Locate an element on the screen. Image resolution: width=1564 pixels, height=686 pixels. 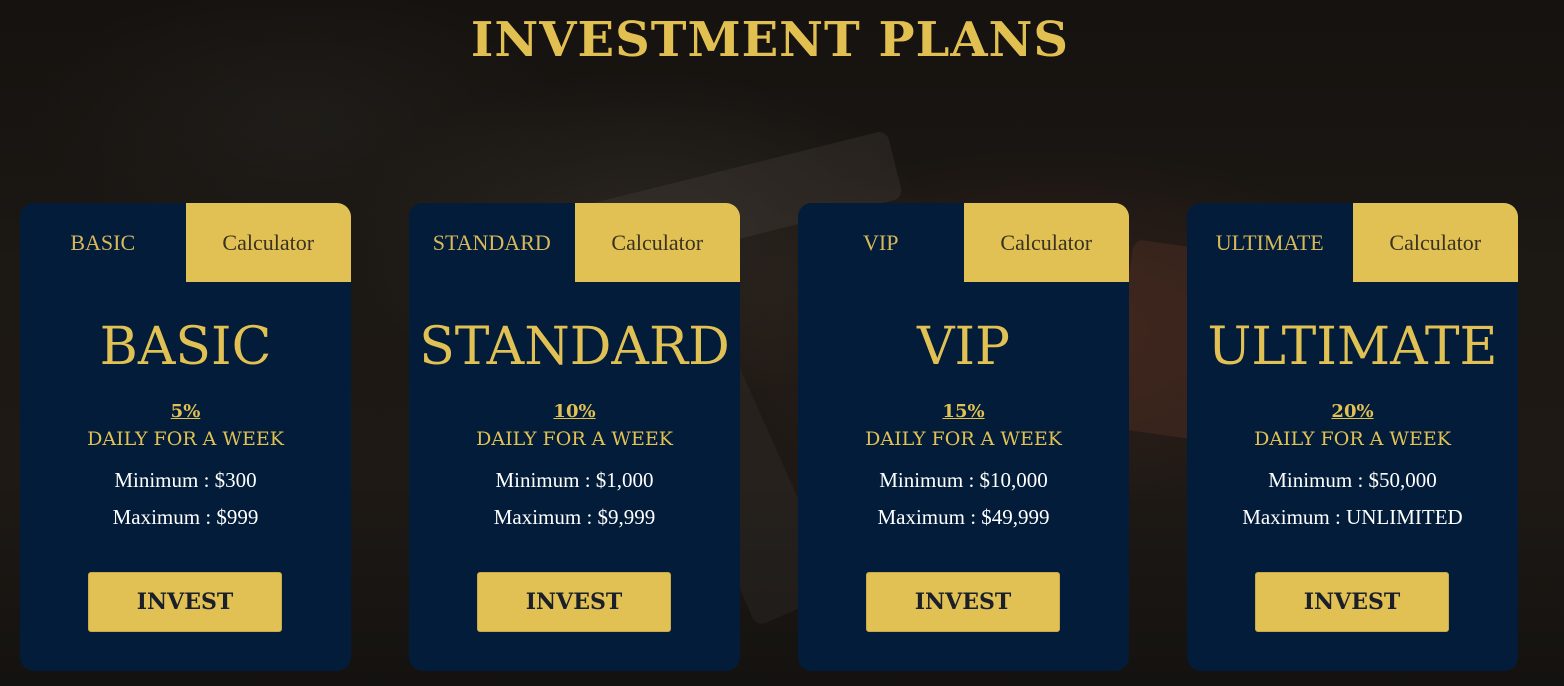
plan-name: STANDARD is located at coordinates (574, 347).